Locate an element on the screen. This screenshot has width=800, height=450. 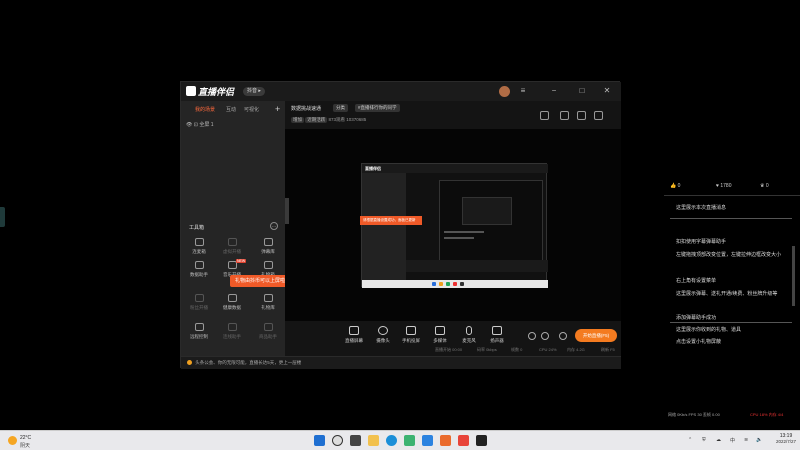
scene-label: 全屏 1 is located at coordinates (206, 125).